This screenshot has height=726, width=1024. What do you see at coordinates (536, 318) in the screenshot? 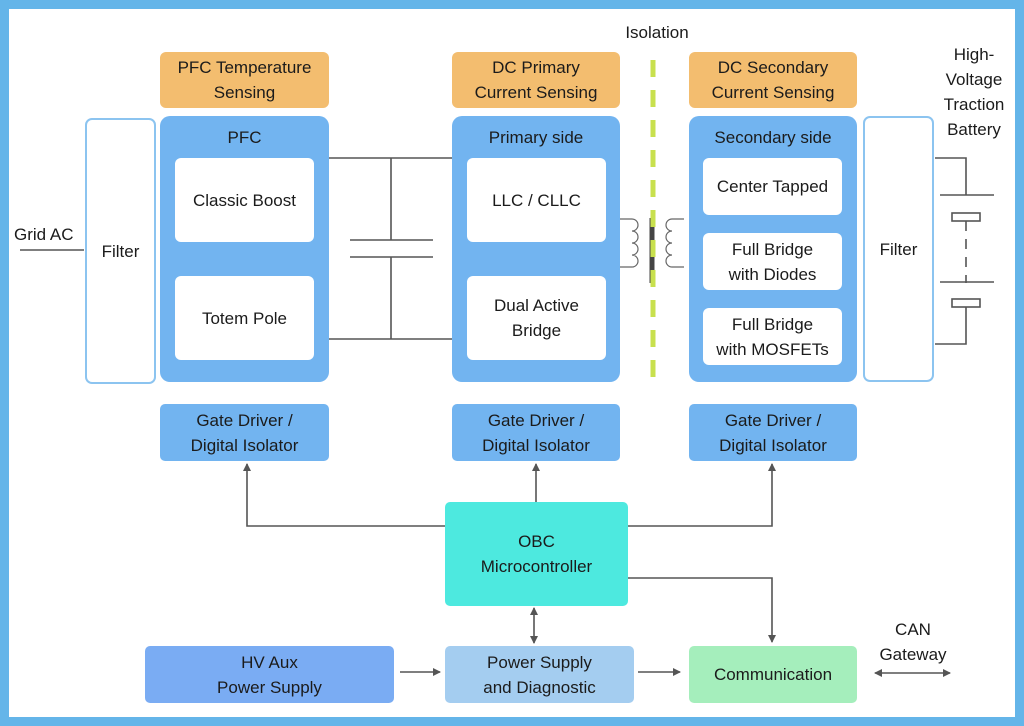
I see `primary-option-dual-active-bridge: Dual Active Bridge` at bounding box center [536, 318].